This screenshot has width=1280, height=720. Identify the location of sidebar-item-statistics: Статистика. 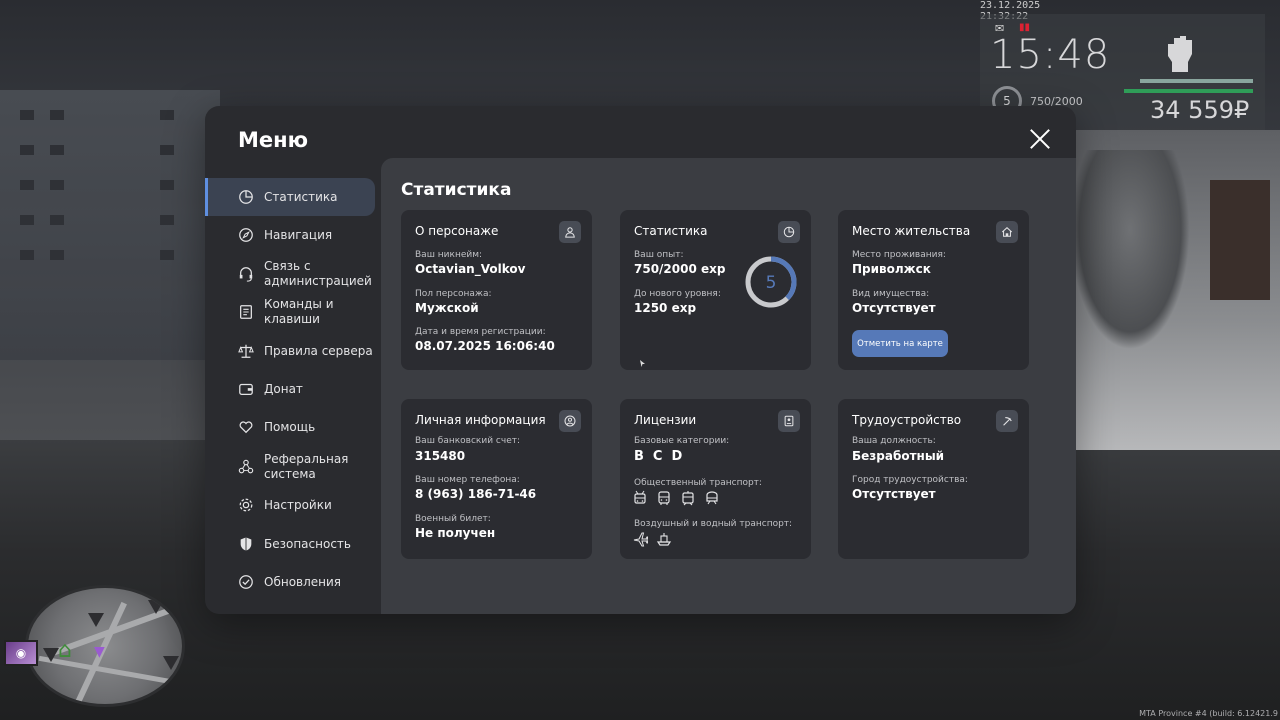
(290, 197).